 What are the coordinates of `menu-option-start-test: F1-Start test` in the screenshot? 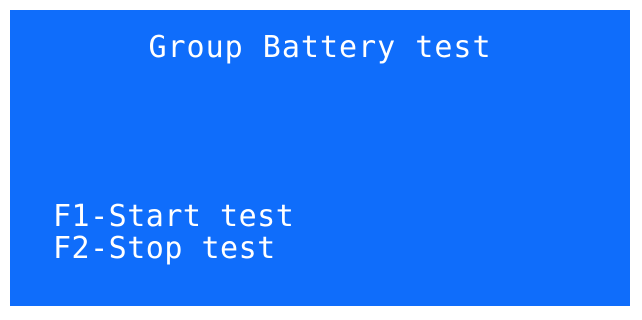 It's located at (173, 217).